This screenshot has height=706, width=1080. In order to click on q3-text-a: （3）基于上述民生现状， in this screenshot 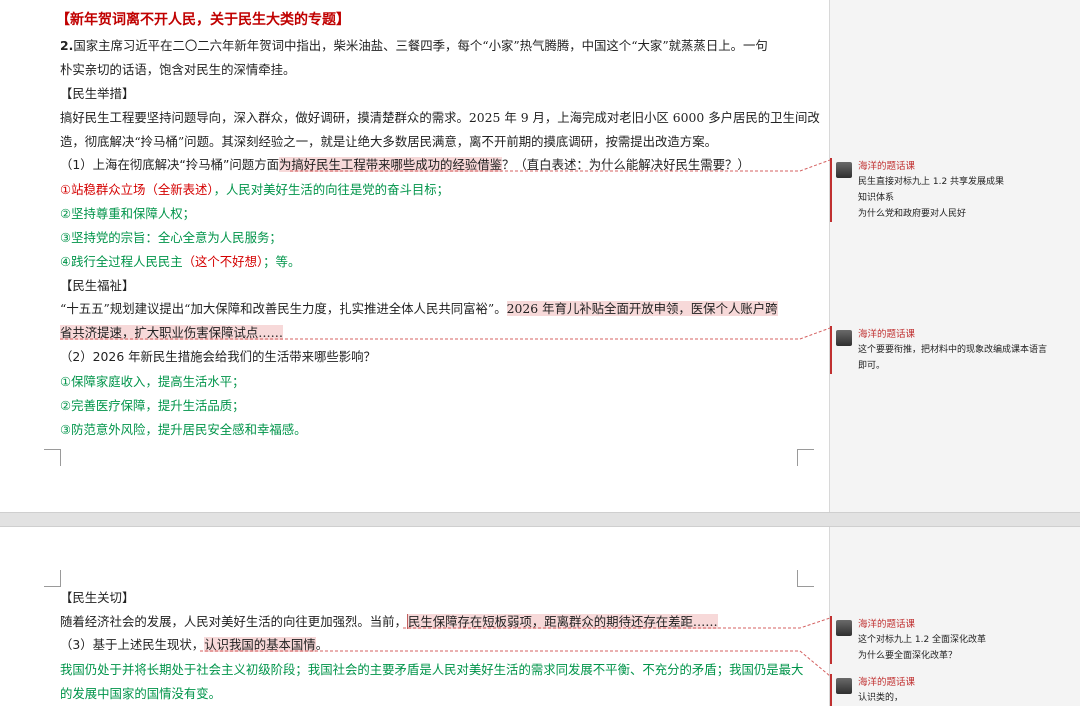, I will do `click(132, 644)`.